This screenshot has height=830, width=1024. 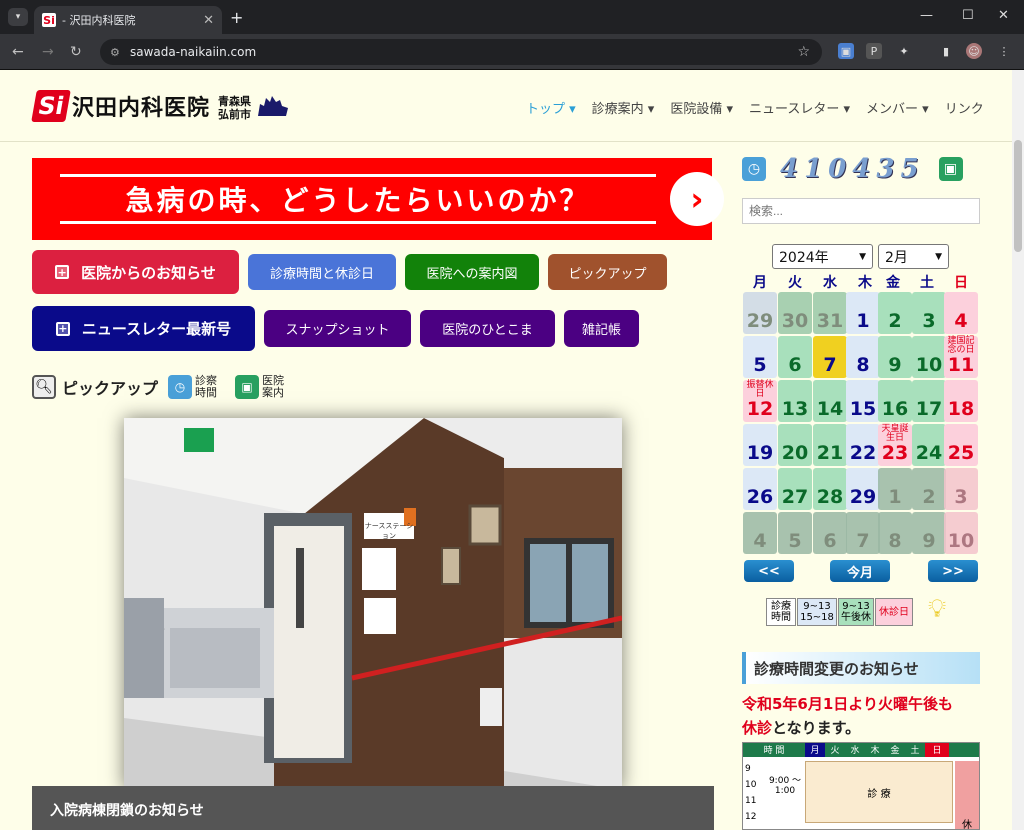 What do you see at coordinates (1003, 15) in the screenshot?
I see `close-window-icon: ✕` at bounding box center [1003, 15].